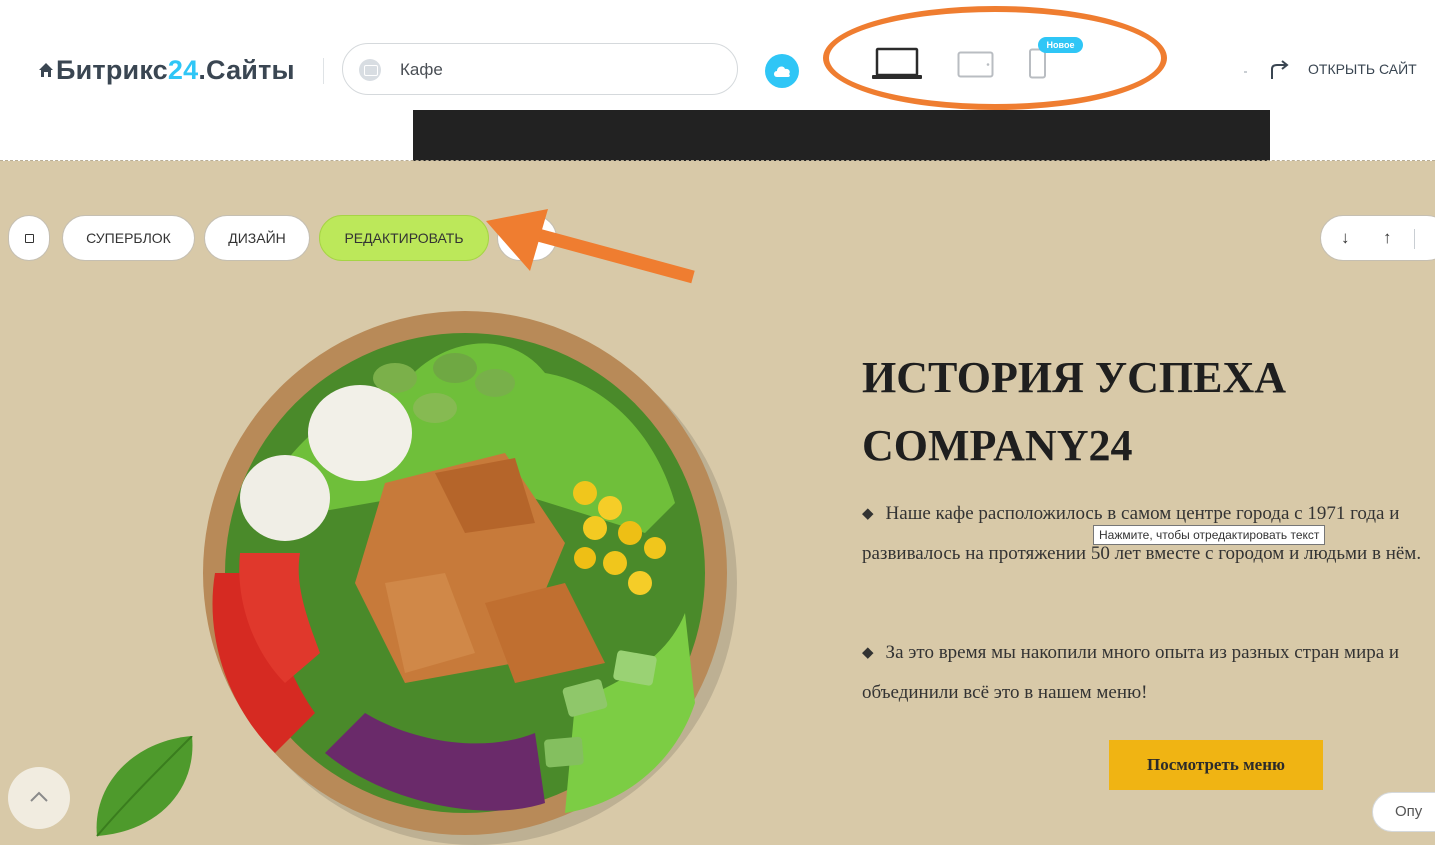 Image resolution: width=1435 pixels, height=845 pixels. Describe the element at coordinates (183, 70) in the screenshot. I see `brand-number: 24` at that location.